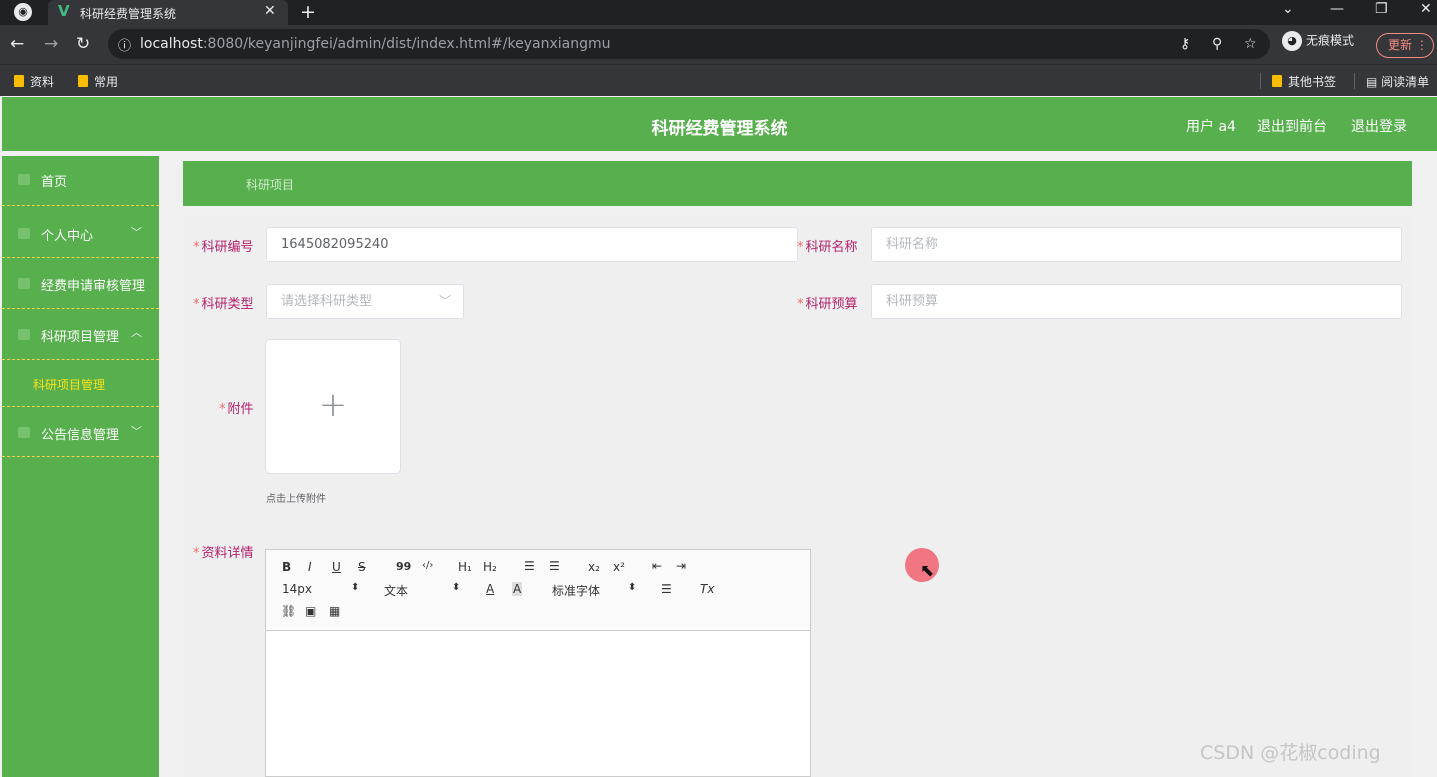  I want to click on document-icon, so click(24, 283).